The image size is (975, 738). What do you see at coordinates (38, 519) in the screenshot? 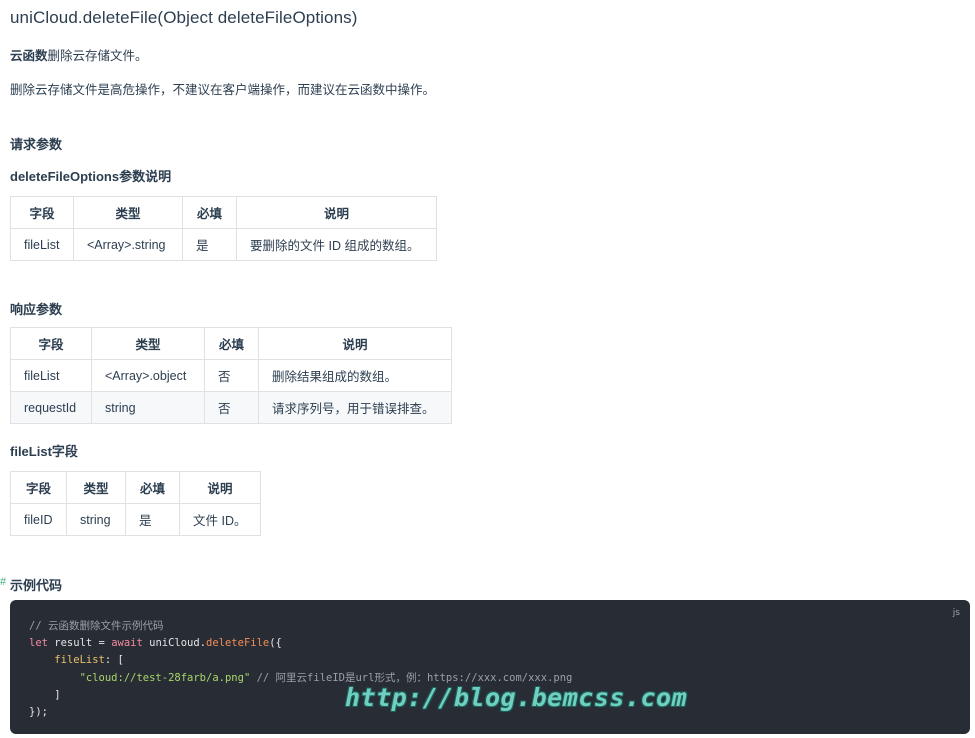
I see `table-cell: fileID` at bounding box center [38, 519].